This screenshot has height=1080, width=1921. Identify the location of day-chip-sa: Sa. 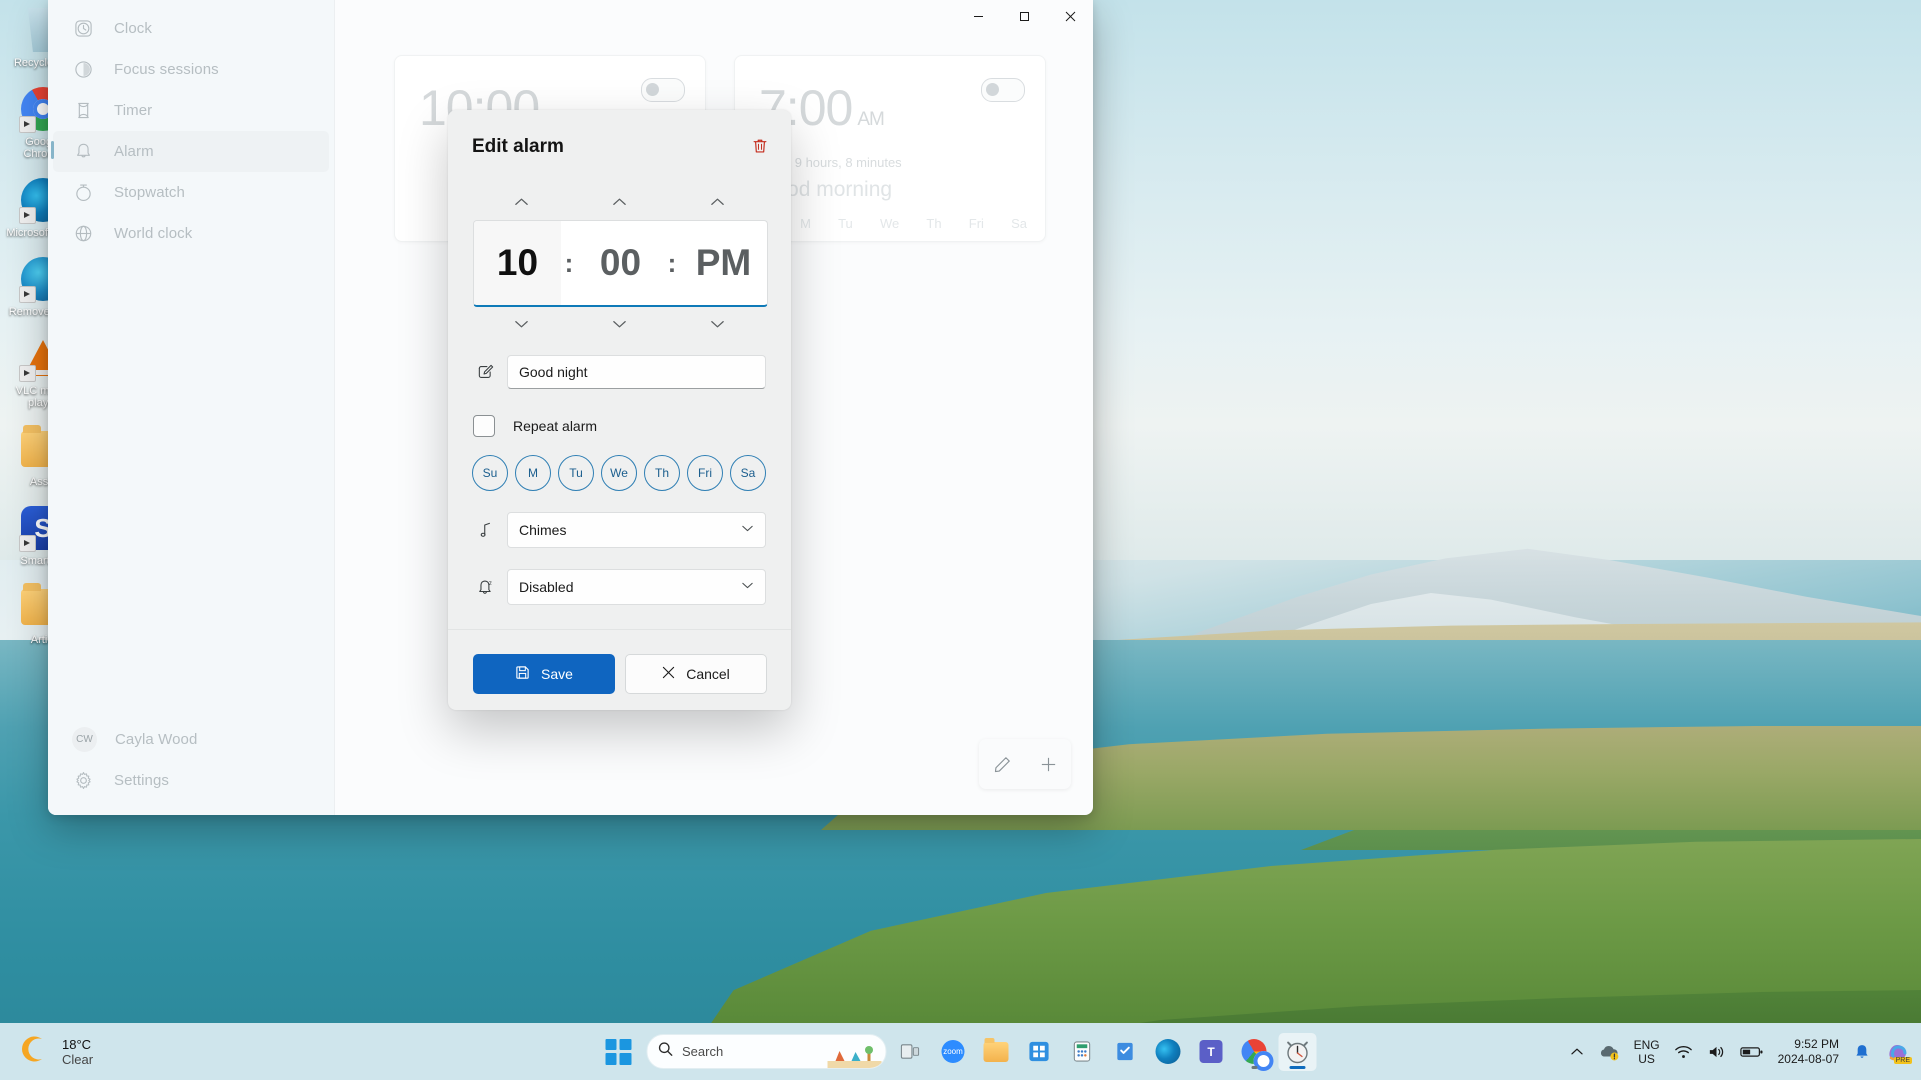
(748, 473).